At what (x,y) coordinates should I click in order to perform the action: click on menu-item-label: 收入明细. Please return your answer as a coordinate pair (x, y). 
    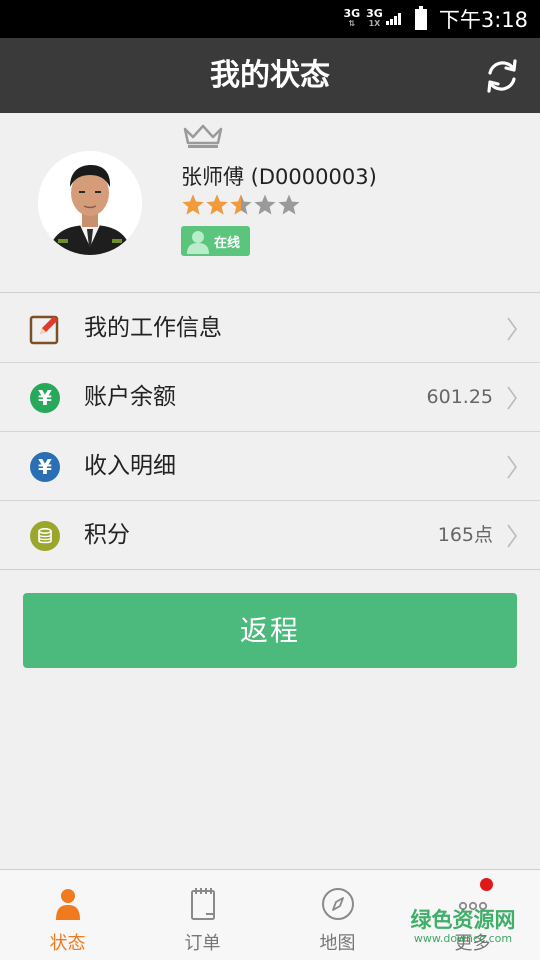
    Looking at the image, I should click on (130, 466).